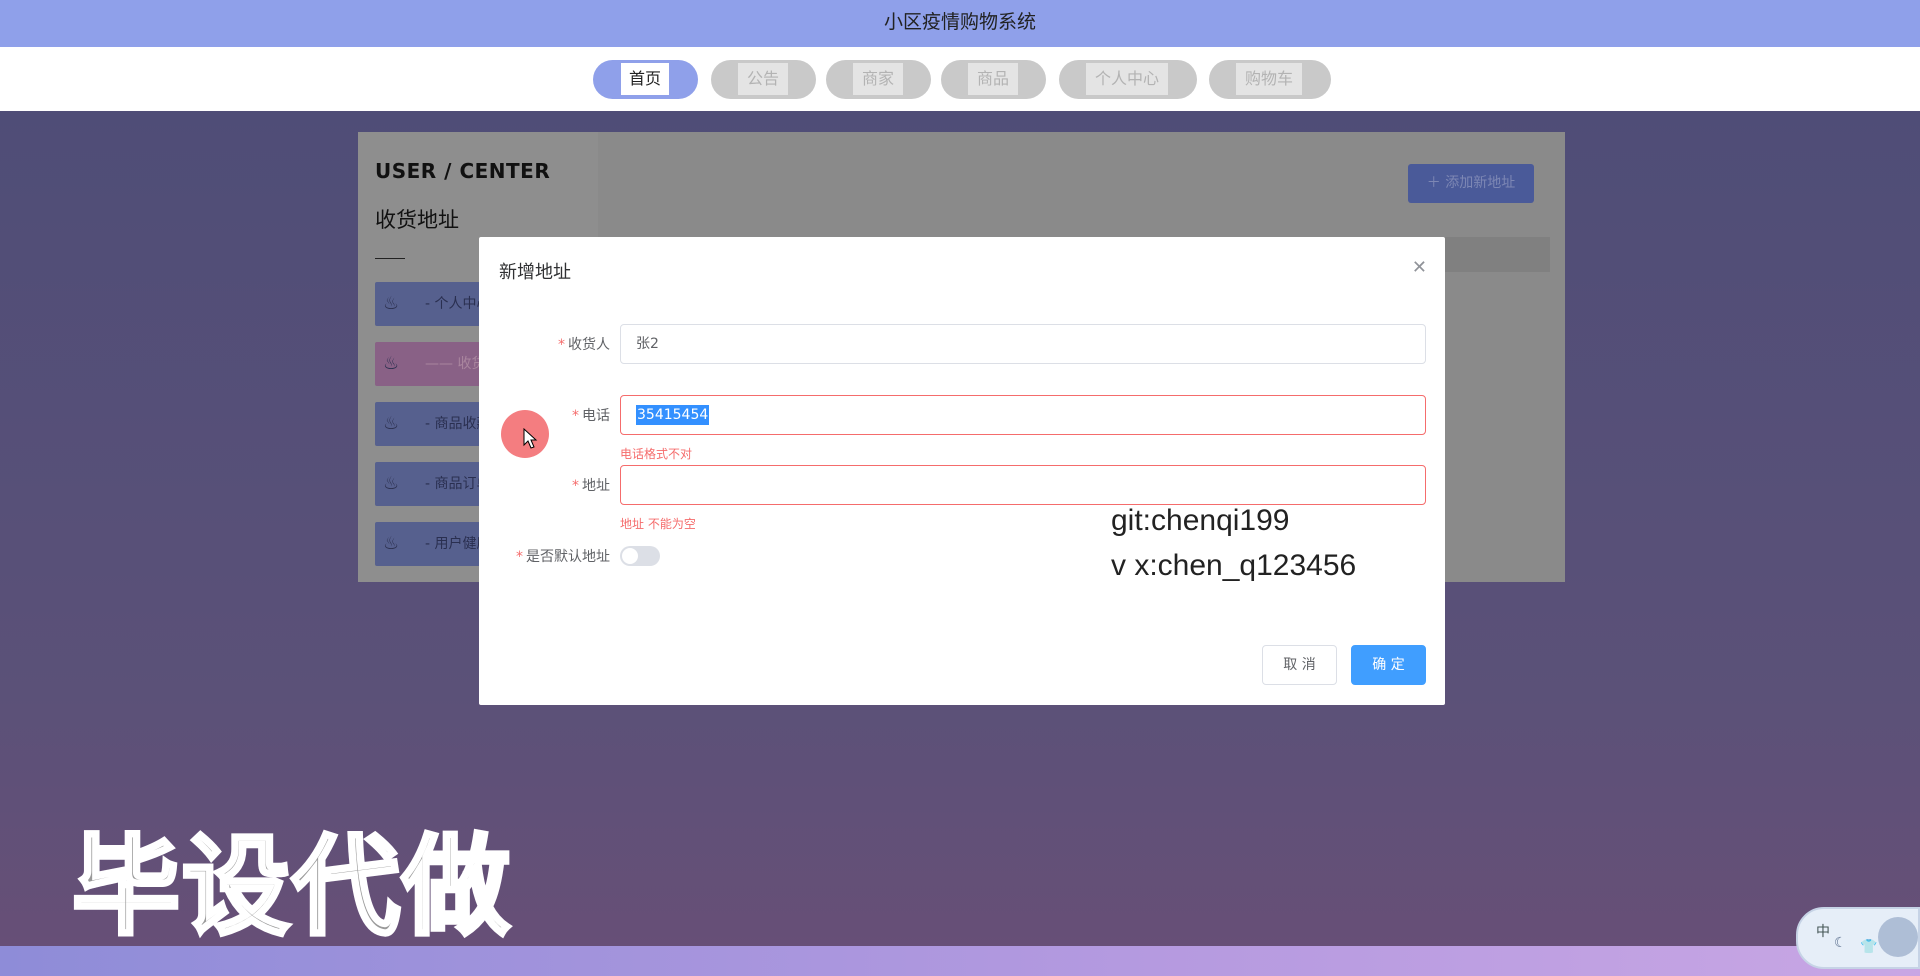 Image resolution: width=1920 pixels, height=976 pixels. Describe the element at coordinates (1858, 938) in the screenshot. I see `ime-widget: 中 ☾ 👕` at that location.